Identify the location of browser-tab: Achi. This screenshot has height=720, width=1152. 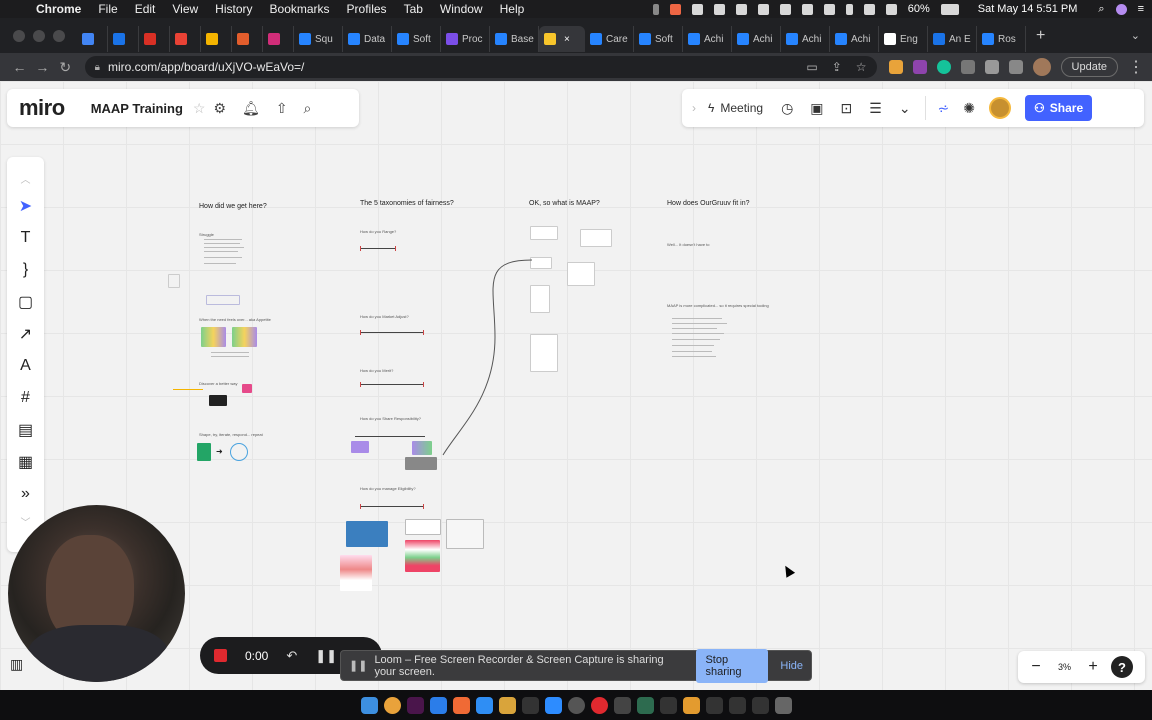
(854, 39).